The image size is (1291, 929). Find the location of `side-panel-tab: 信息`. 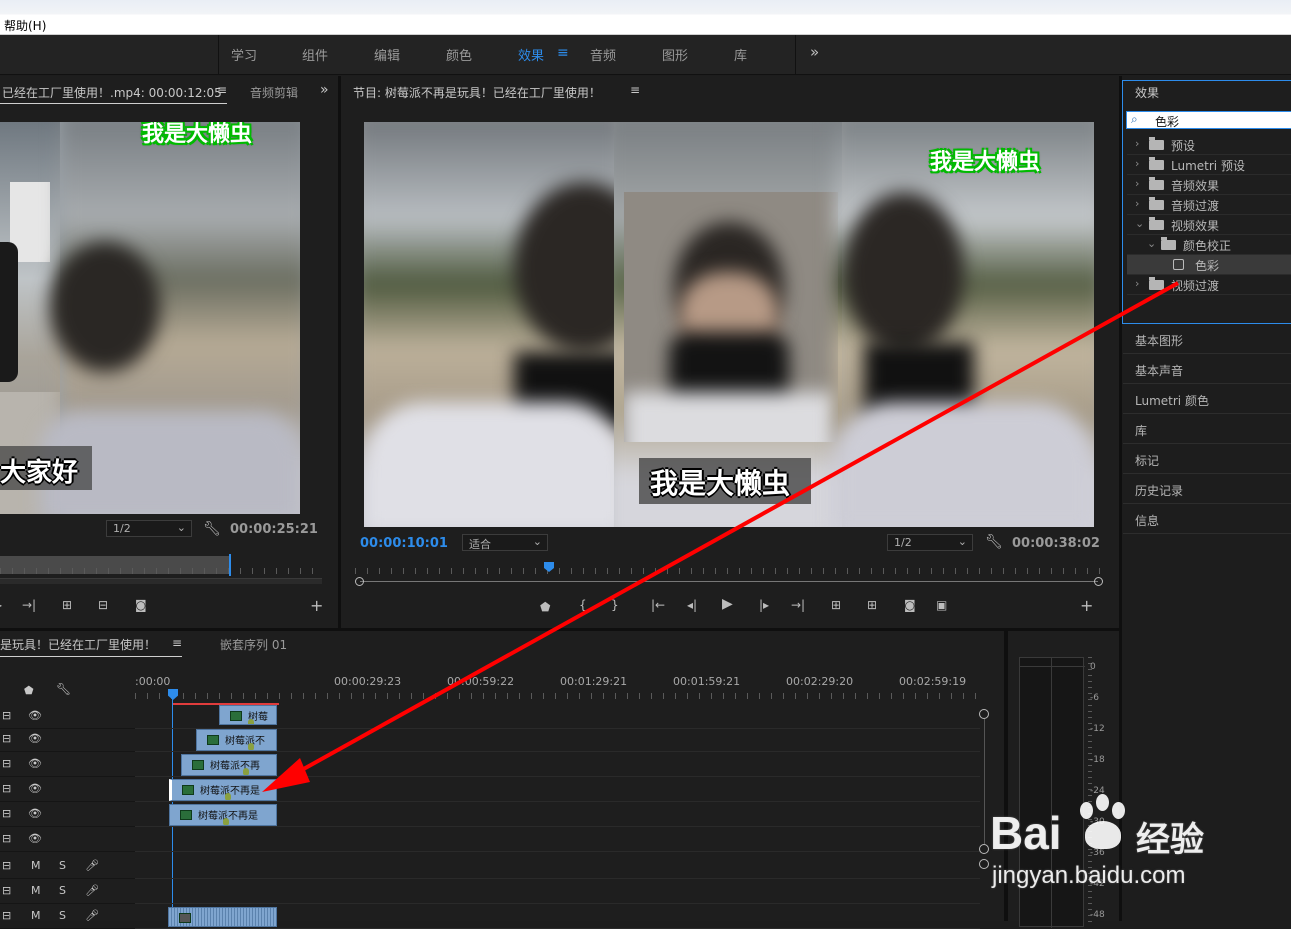

side-panel-tab: 信息 is located at coordinates (1207, 519).